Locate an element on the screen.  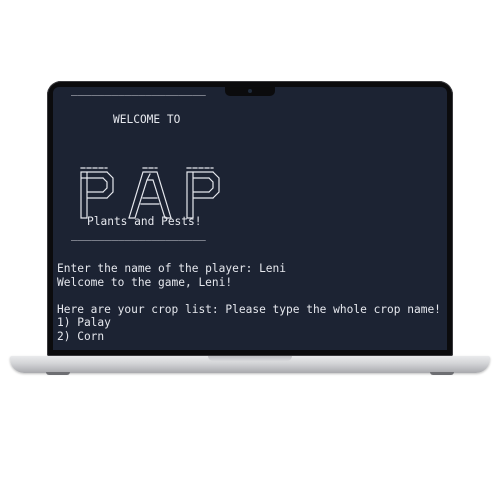
pap-ascii-art is located at coordinates (150, 193).